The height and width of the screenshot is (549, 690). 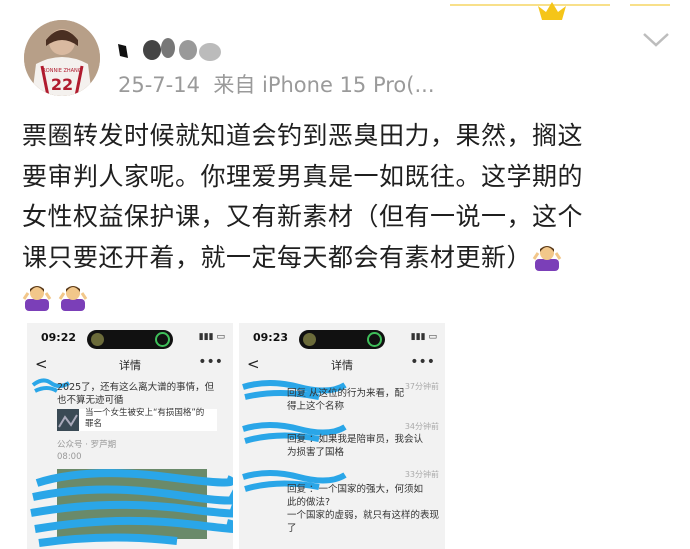 What do you see at coordinates (303, 176) in the screenshot?
I see `post-line: 要审判人家呢。你理爱男真是一如既往。这学期的` at bounding box center [303, 176].